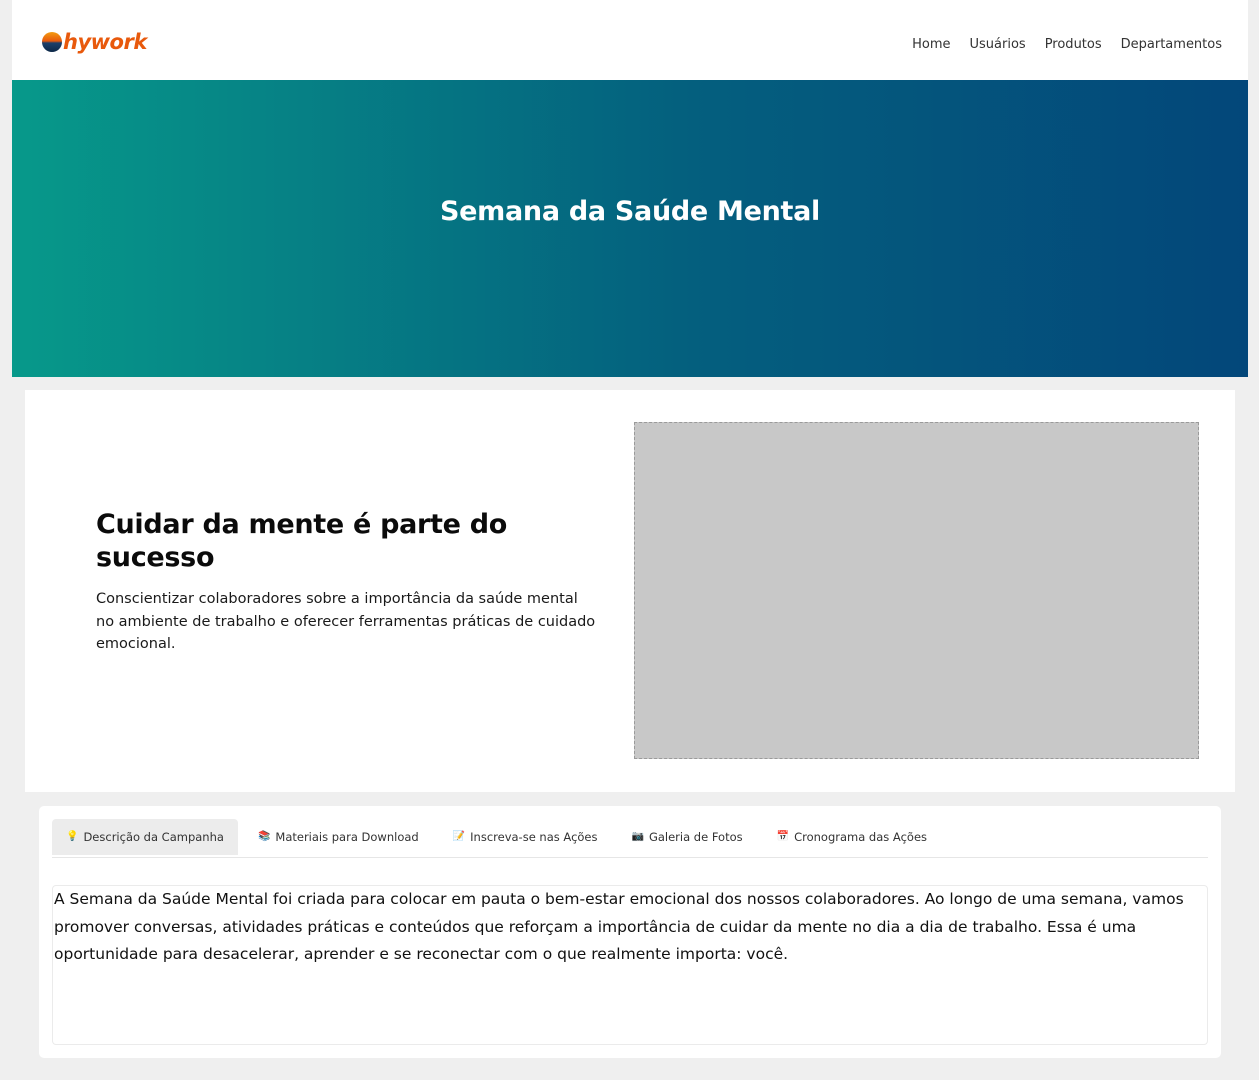 The width and height of the screenshot is (1259, 1080). What do you see at coordinates (916, 590) in the screenshot?
I see `campaign-photo` at bounding box center [916, 590].